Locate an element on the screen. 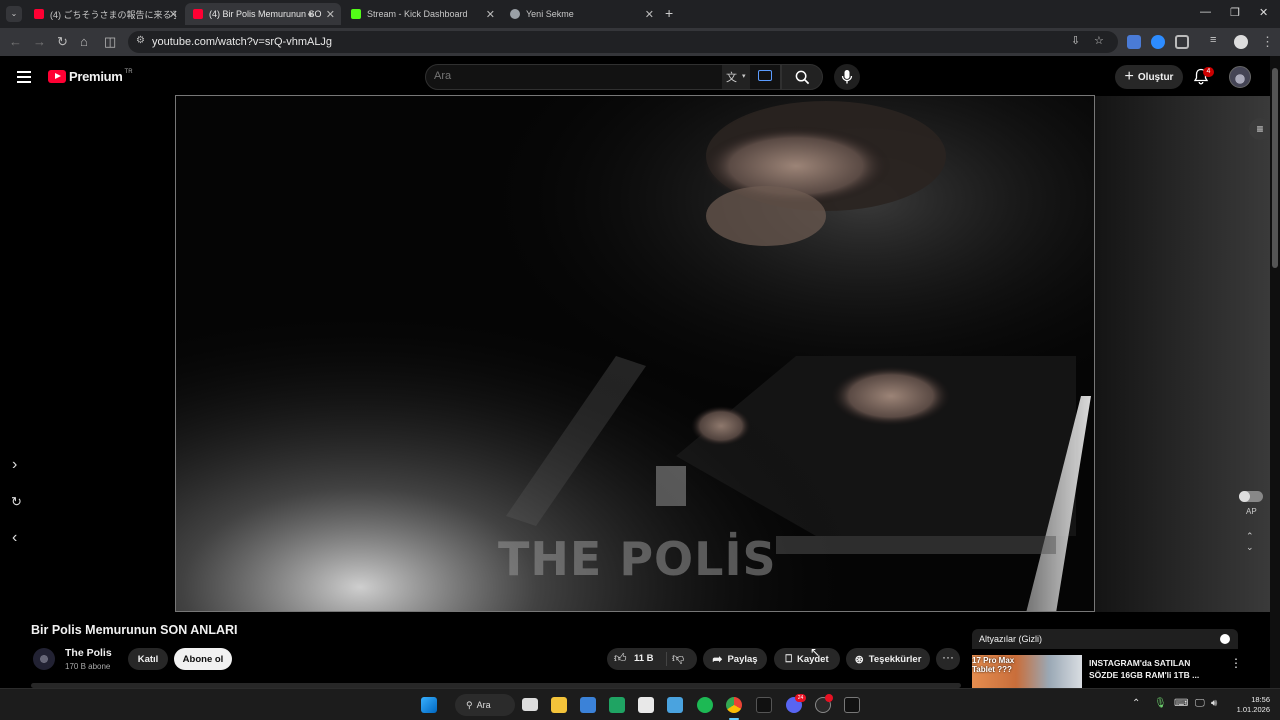 The image size is (1280, 720). channel-name: The Polis is located at coordinates (88, 653).